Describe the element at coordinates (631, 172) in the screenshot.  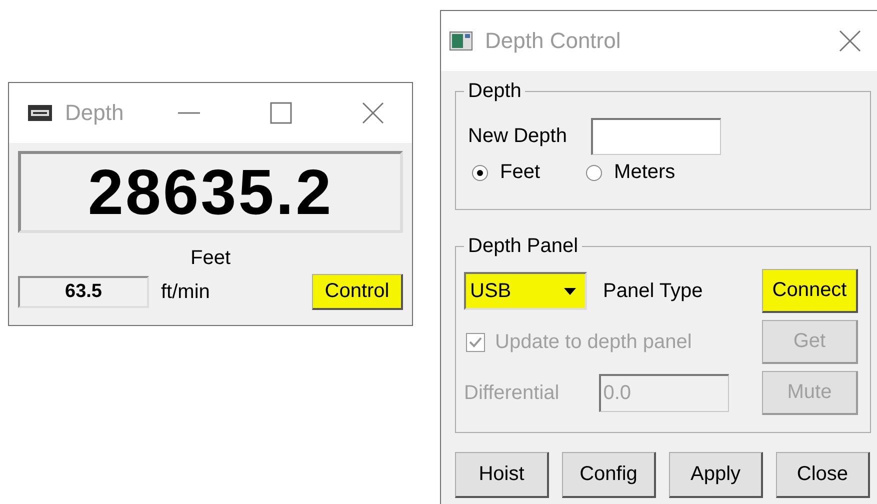
I see `radio-button: Meters` at that location.